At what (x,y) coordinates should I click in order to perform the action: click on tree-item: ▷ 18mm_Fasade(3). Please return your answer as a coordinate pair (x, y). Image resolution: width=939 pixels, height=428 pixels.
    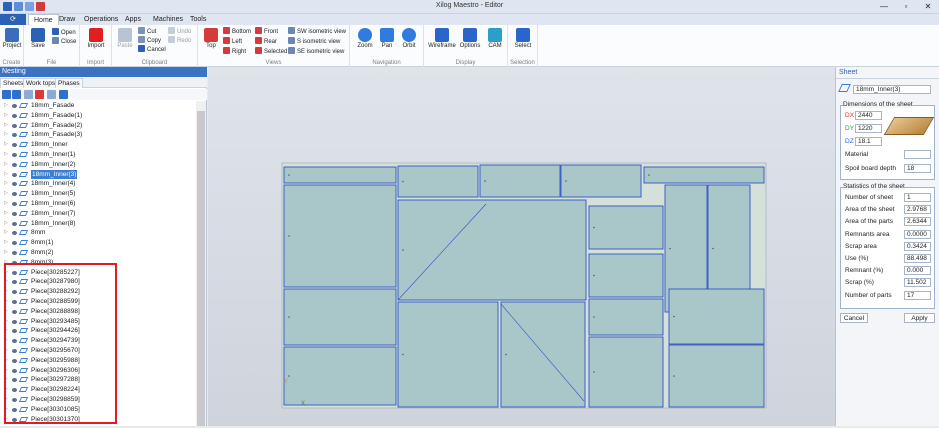
    Looking at the image, I should click on (98, 135).